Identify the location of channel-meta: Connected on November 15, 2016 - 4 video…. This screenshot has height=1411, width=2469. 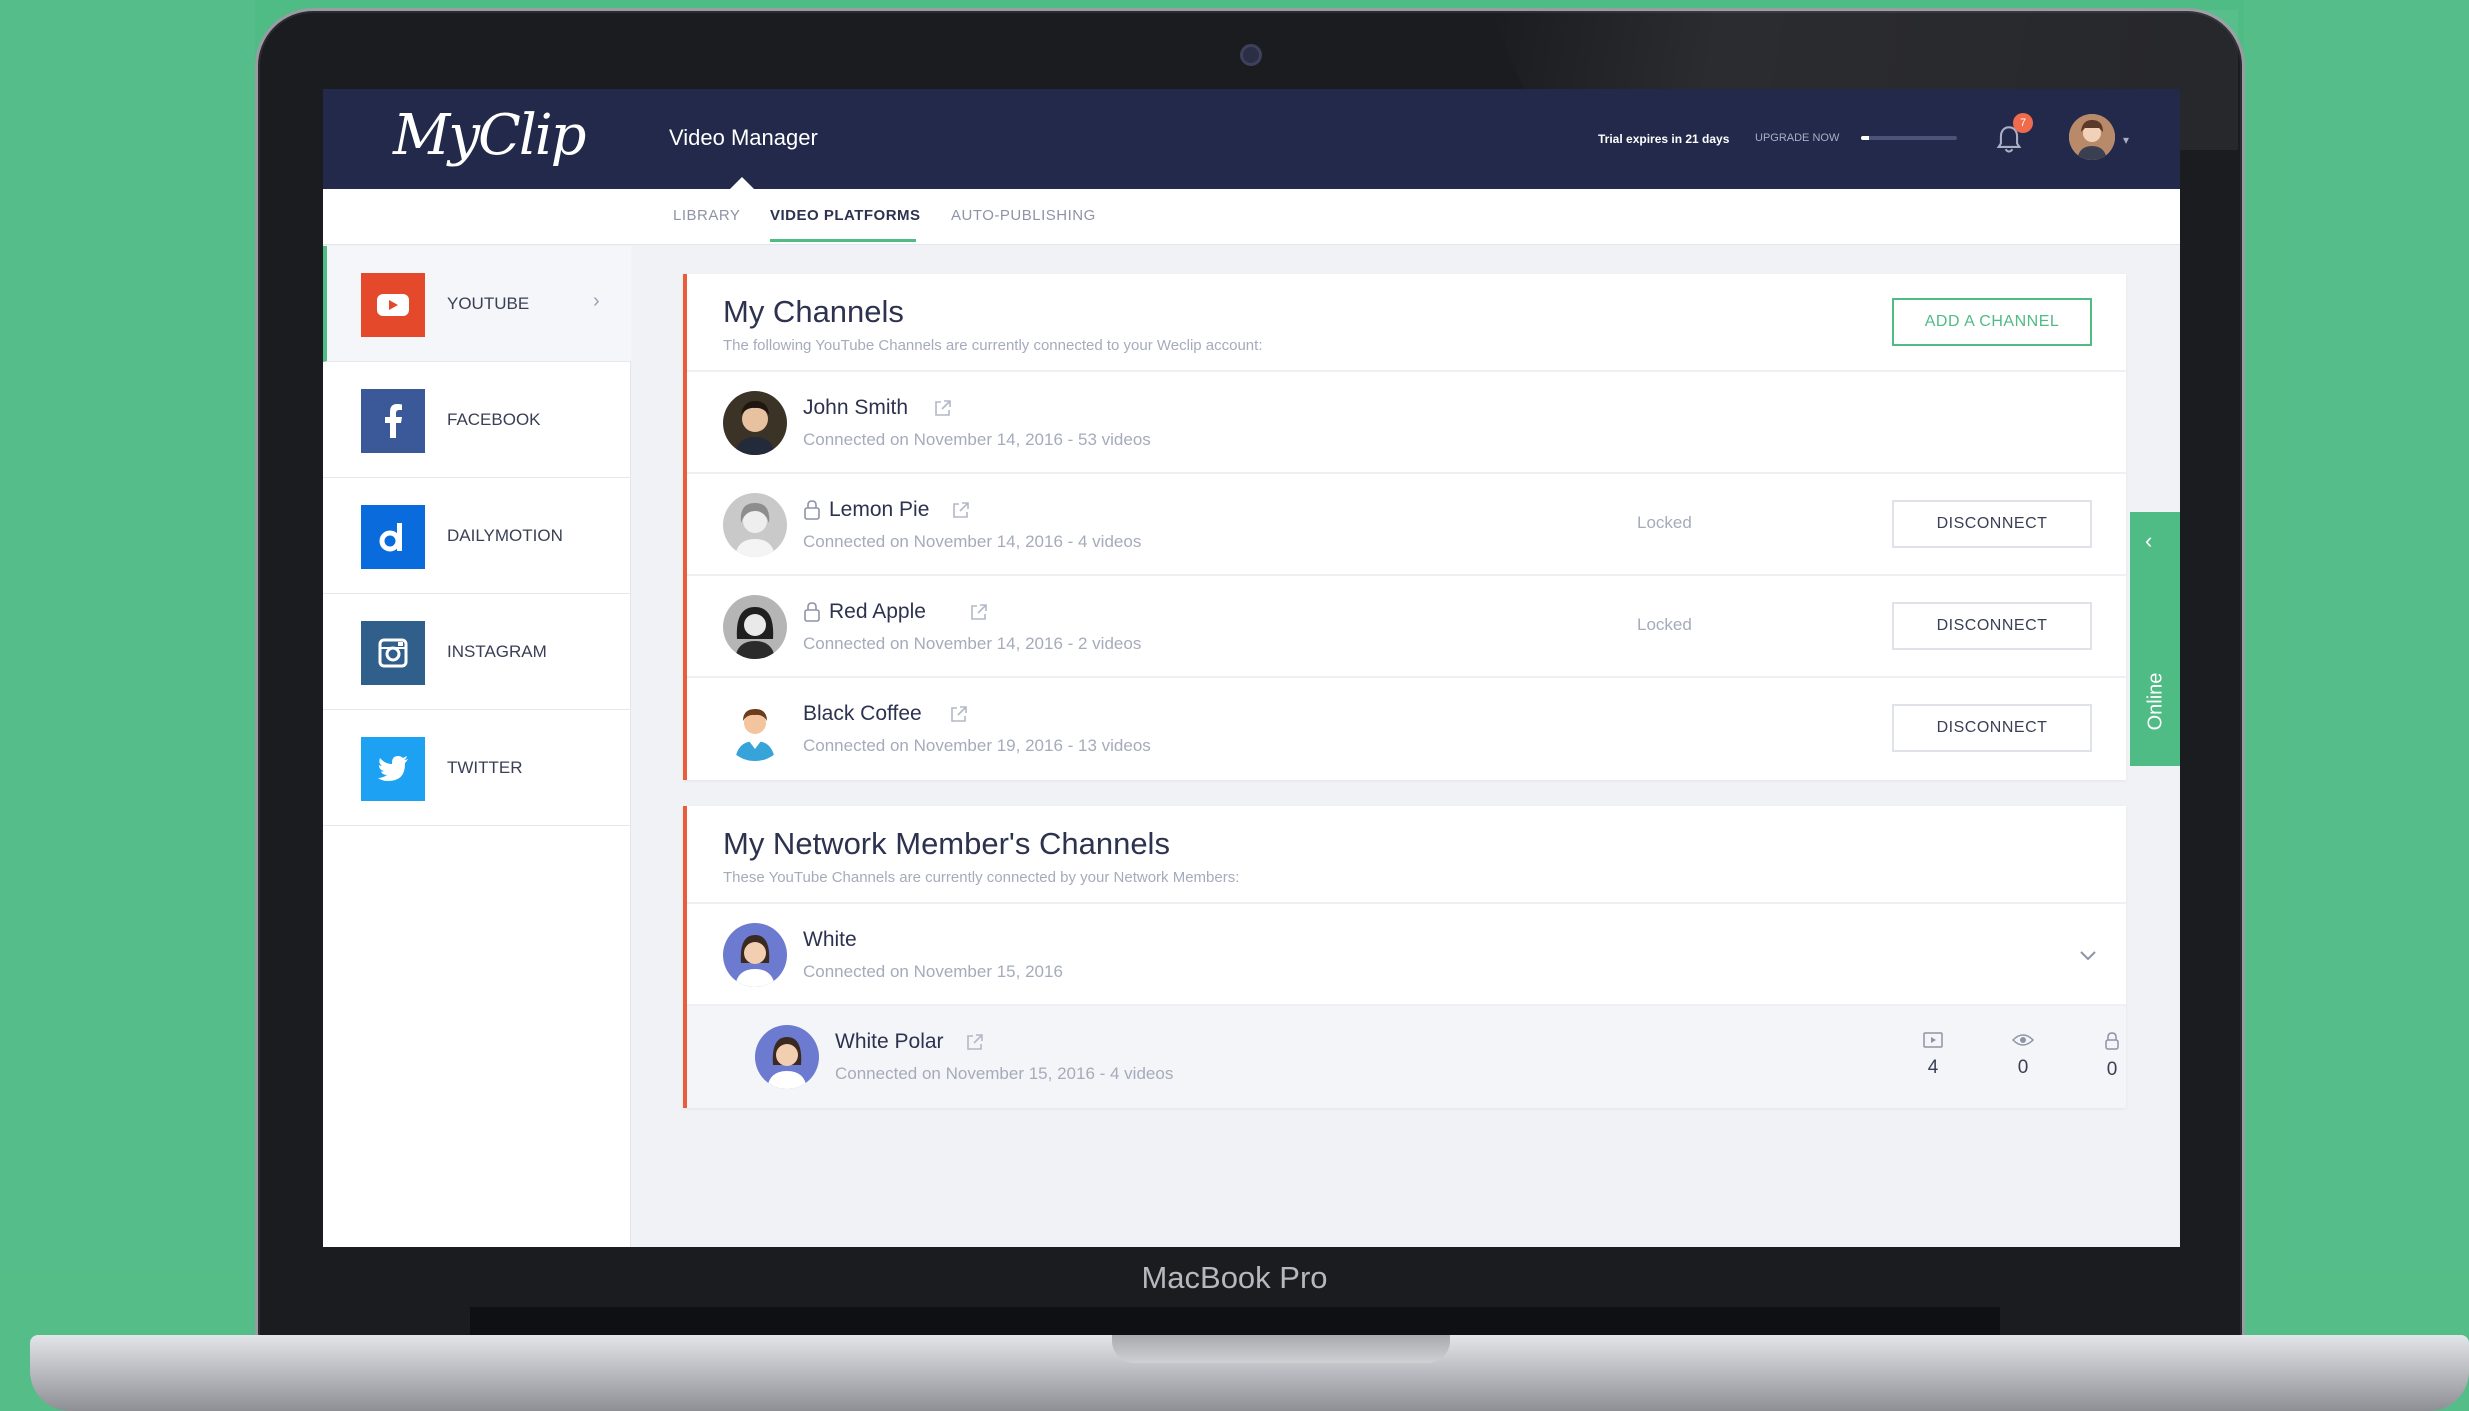
(1004, 1073).